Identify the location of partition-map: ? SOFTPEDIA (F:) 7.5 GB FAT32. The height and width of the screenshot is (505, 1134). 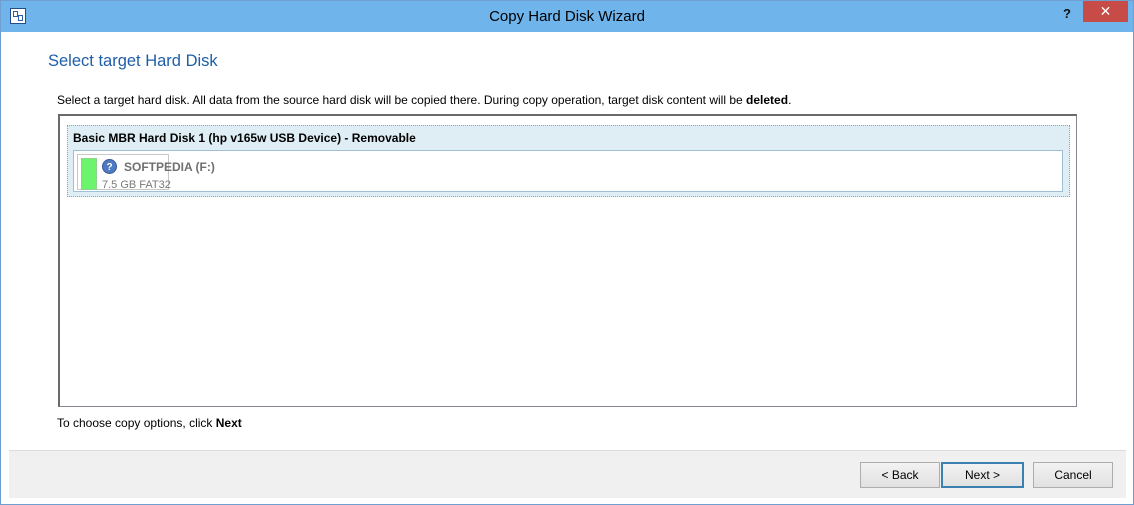
(568, 171).